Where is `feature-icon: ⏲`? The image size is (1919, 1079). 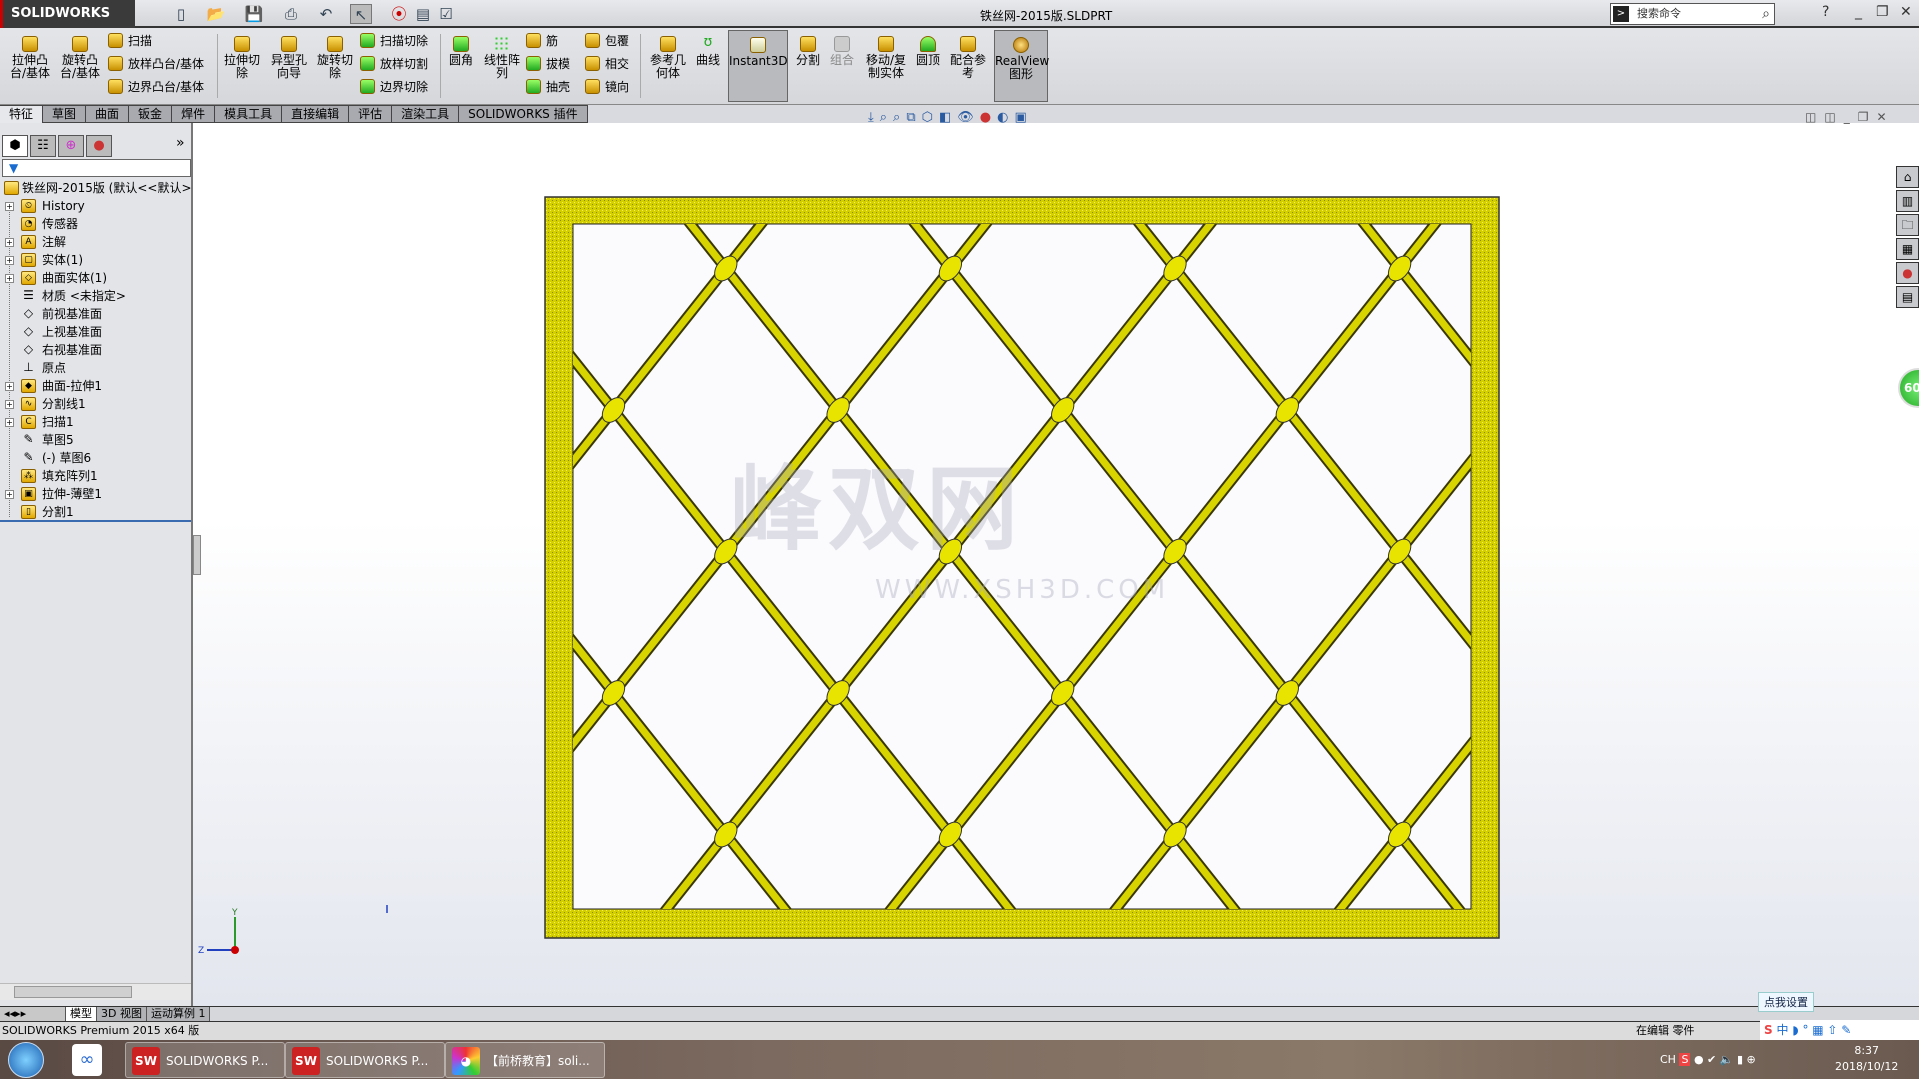 feature-icon: ⏲ is located at coordinates (28, 206).